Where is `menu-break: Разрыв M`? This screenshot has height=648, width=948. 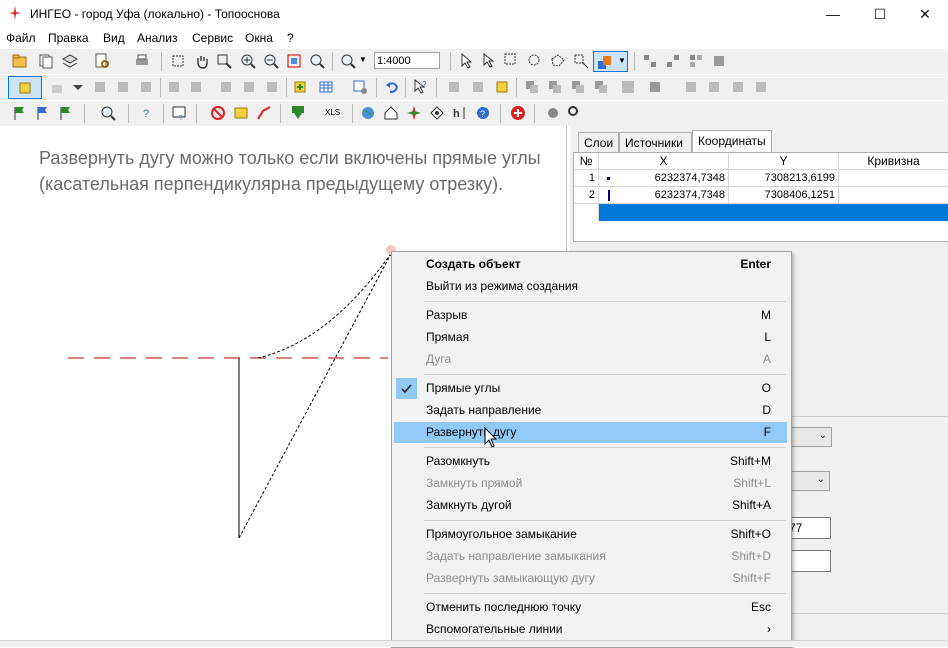
menu-break: Разрыв M is located at coordinates (590, 315).